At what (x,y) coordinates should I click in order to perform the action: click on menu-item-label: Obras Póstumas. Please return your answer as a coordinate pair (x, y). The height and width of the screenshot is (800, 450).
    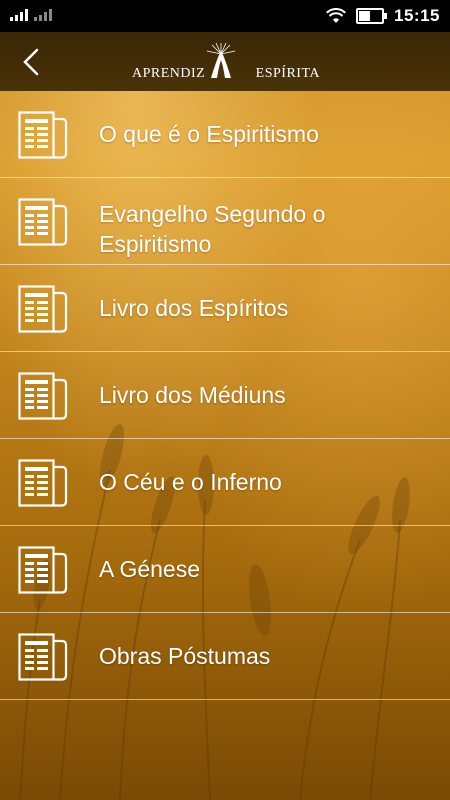
    Looking at the image, I should click on (185, 656).